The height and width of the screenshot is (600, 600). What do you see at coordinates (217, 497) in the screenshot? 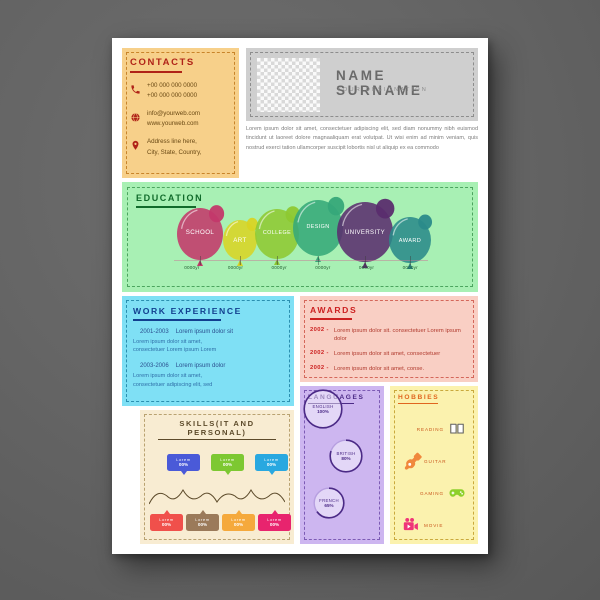
I see `skills-connector-line` at bounding box center [217, 497].